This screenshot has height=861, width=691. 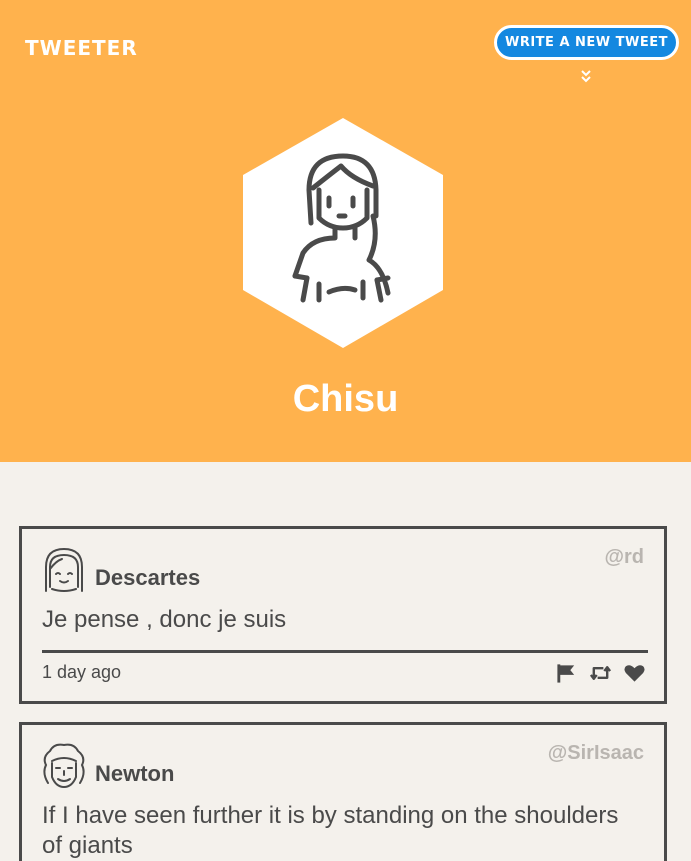 I want to click on retweet-icon, so click(x=600, y=673).